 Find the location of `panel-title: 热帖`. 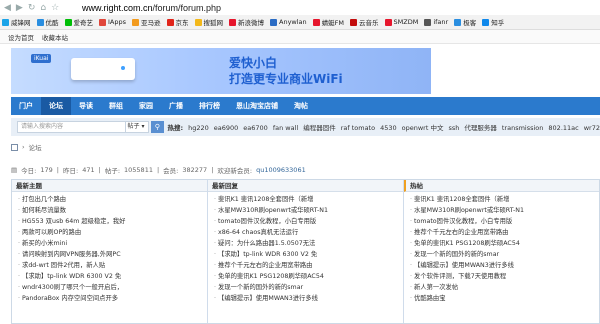

panel-title: 热帖 is located at coordinates (501, 186).